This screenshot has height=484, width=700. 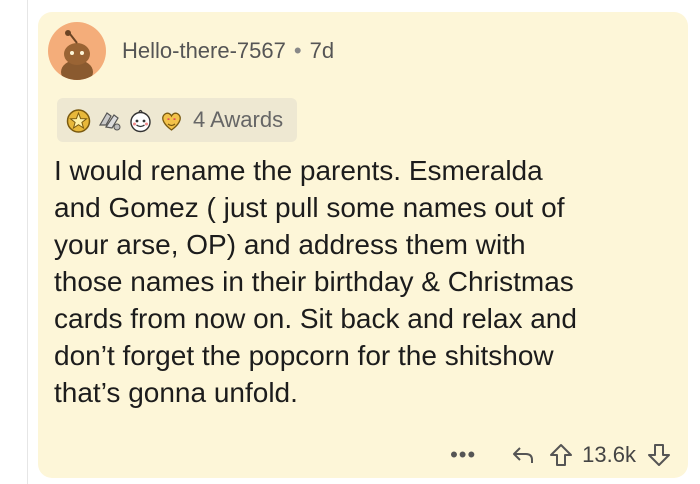 What do you see at coordinates (523, 455) in the screenshot?
I see `reply-icon` at bounding box center [523, 455].